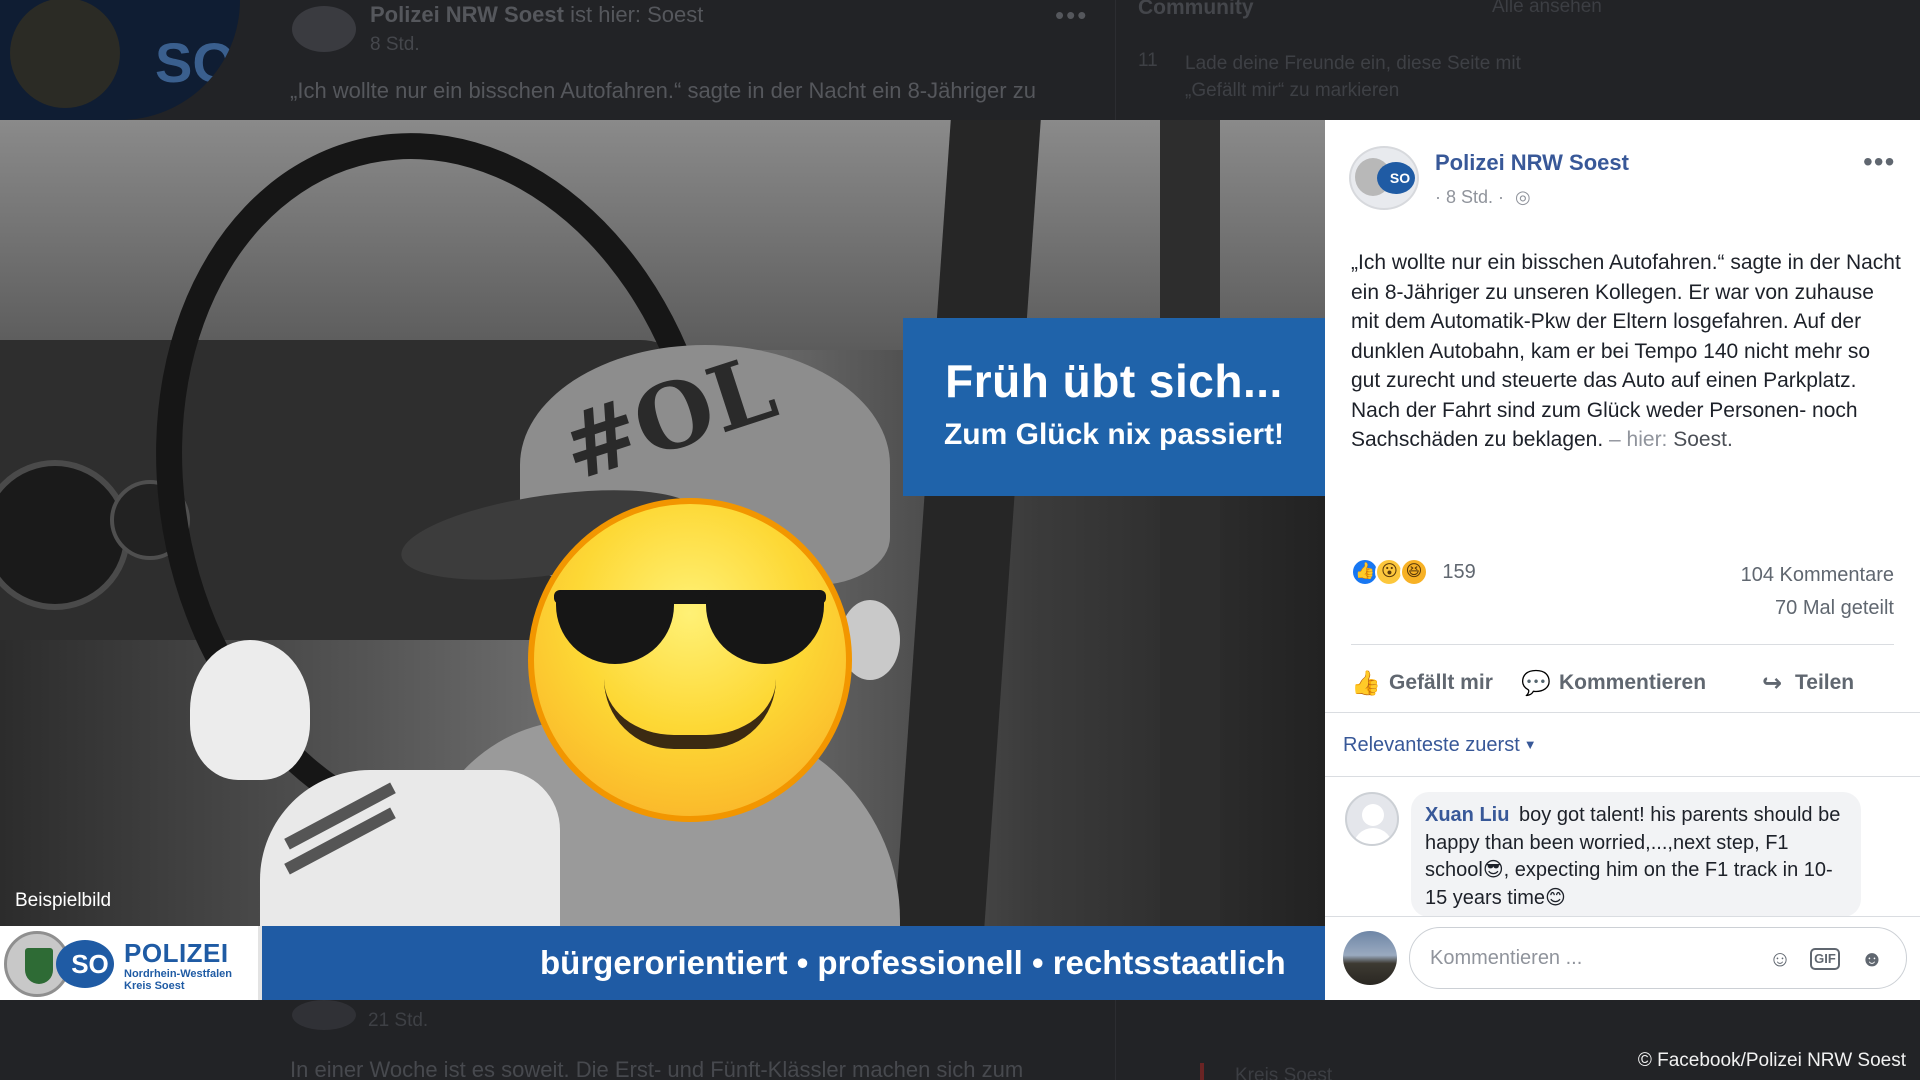 This screenshot has height=1080, width=1920. What do you see at coordinates (1467, 815) in the screenshot?
I see `comment-author-link: Xuan Liu` at bounding box center [1467, 815].